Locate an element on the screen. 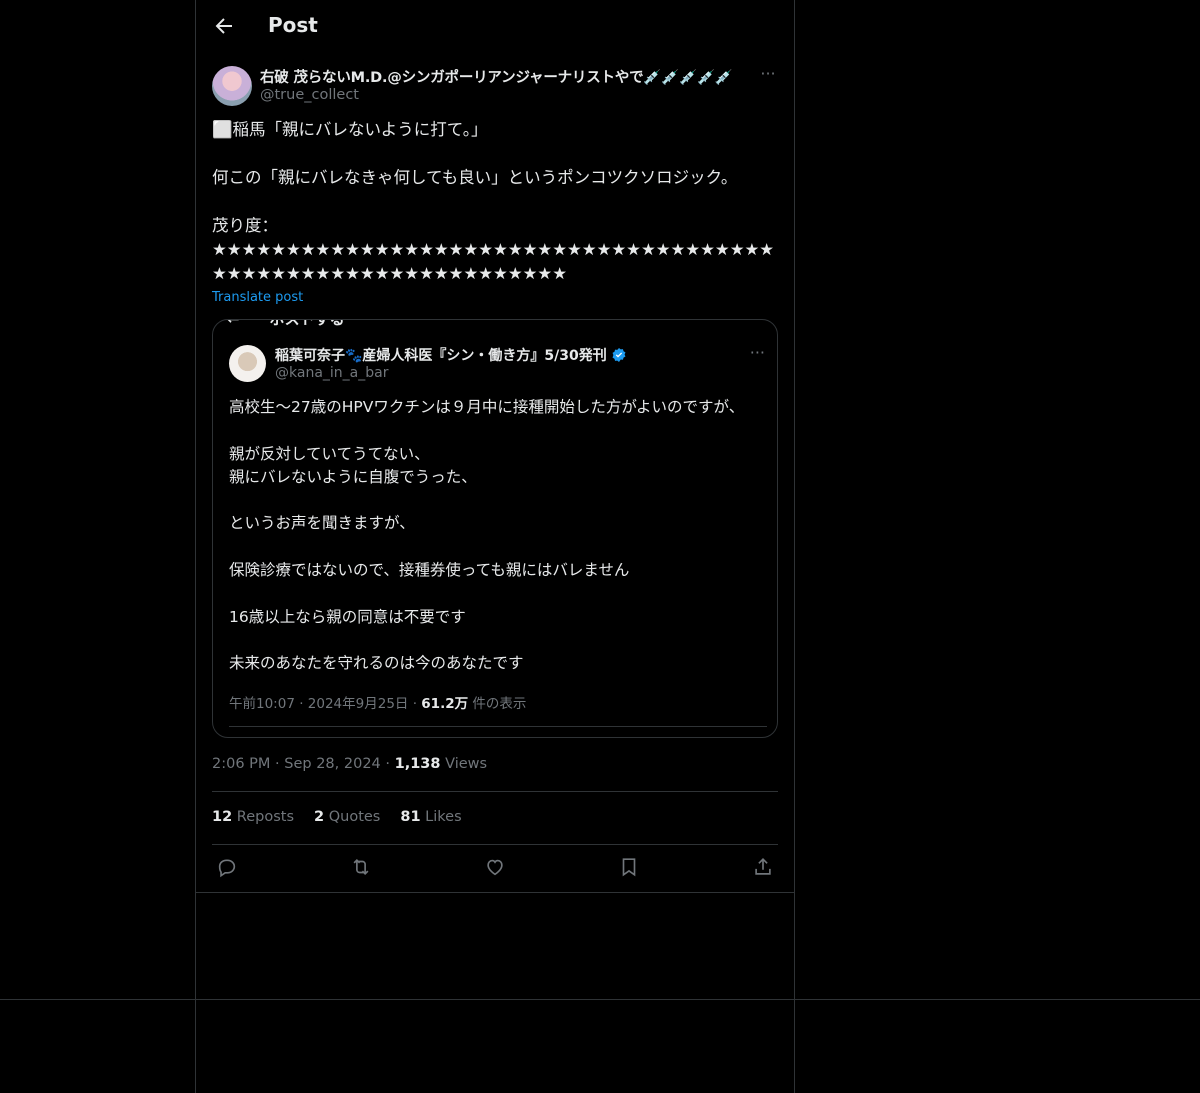 The image size is (1200, 1093). views-count: 1,138 is located at coordinates (417, 764).